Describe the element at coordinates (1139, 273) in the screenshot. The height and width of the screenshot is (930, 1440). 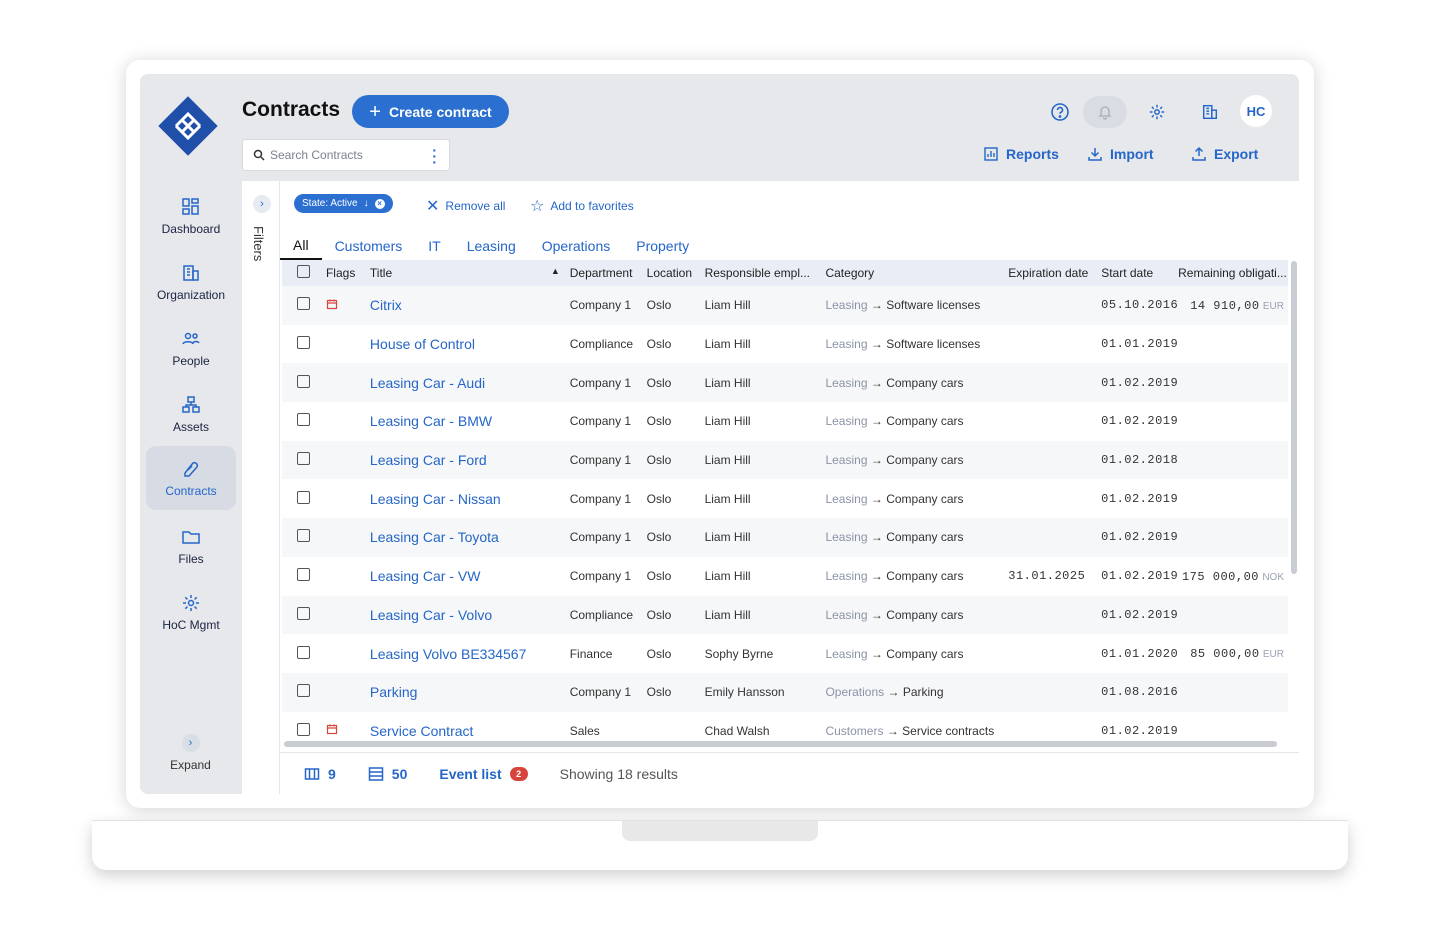
I see `column-header-start-date: Start date` at that location.